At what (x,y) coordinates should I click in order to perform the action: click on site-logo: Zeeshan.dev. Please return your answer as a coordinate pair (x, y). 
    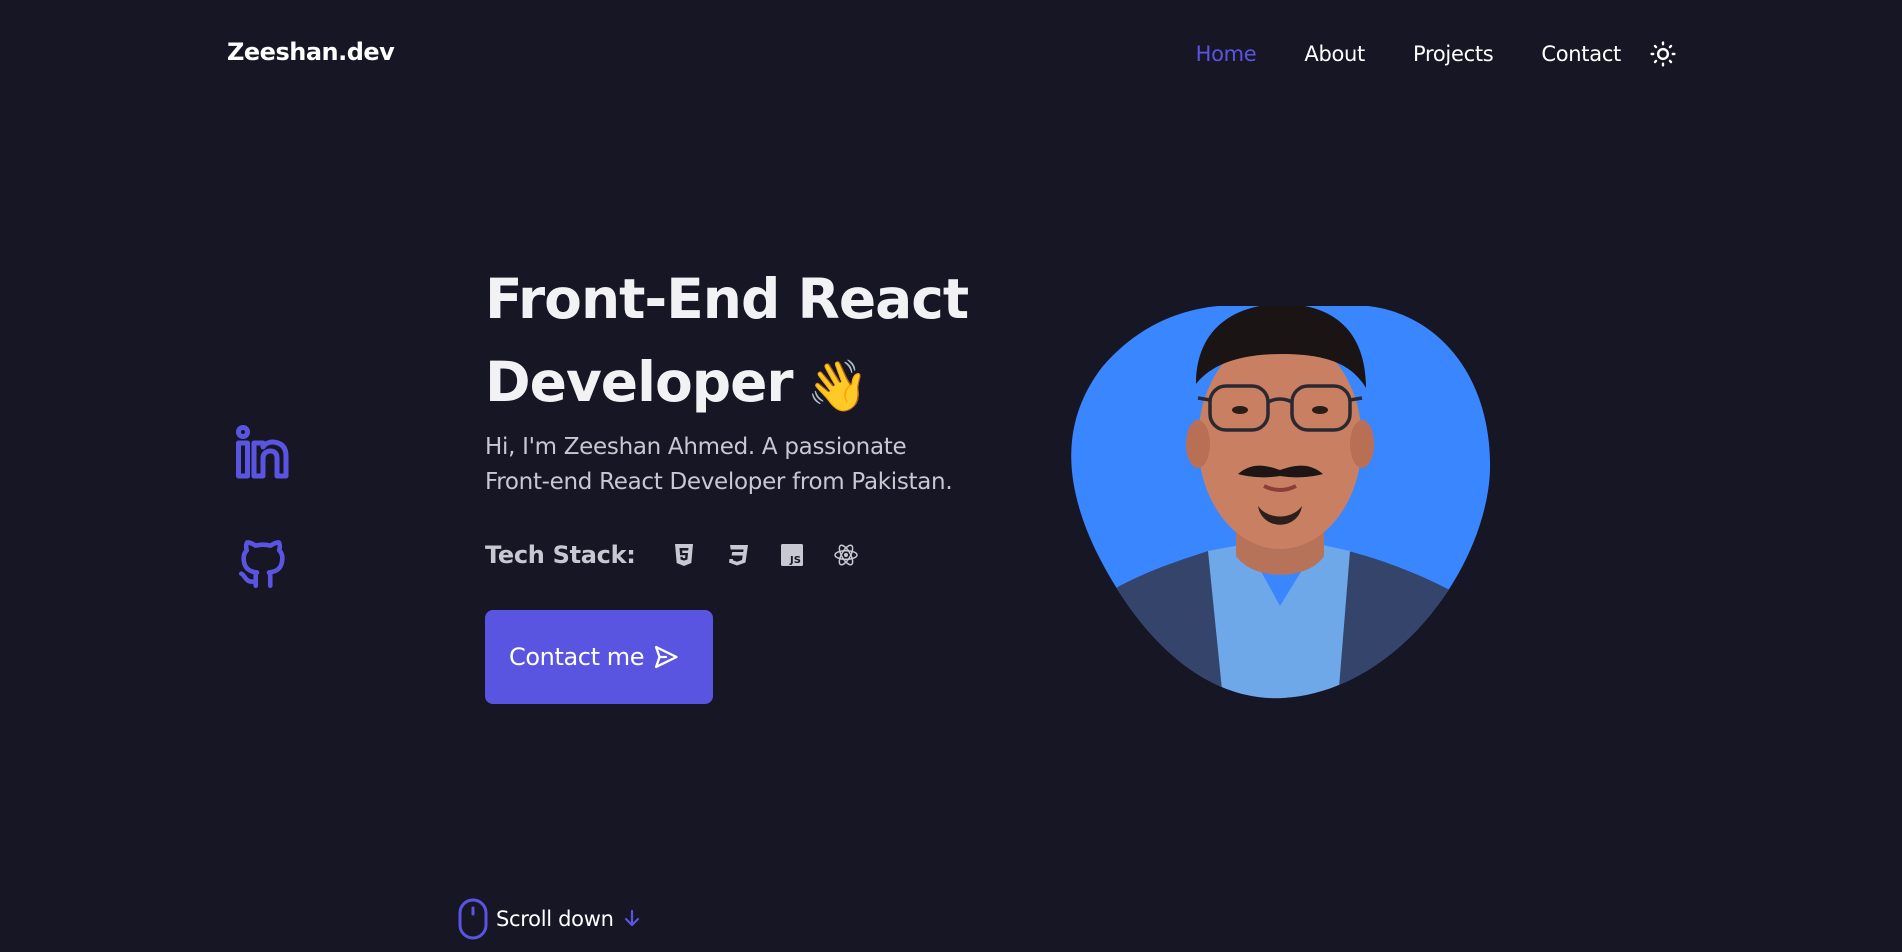
    Looking at the image, I should click on (311, 52).